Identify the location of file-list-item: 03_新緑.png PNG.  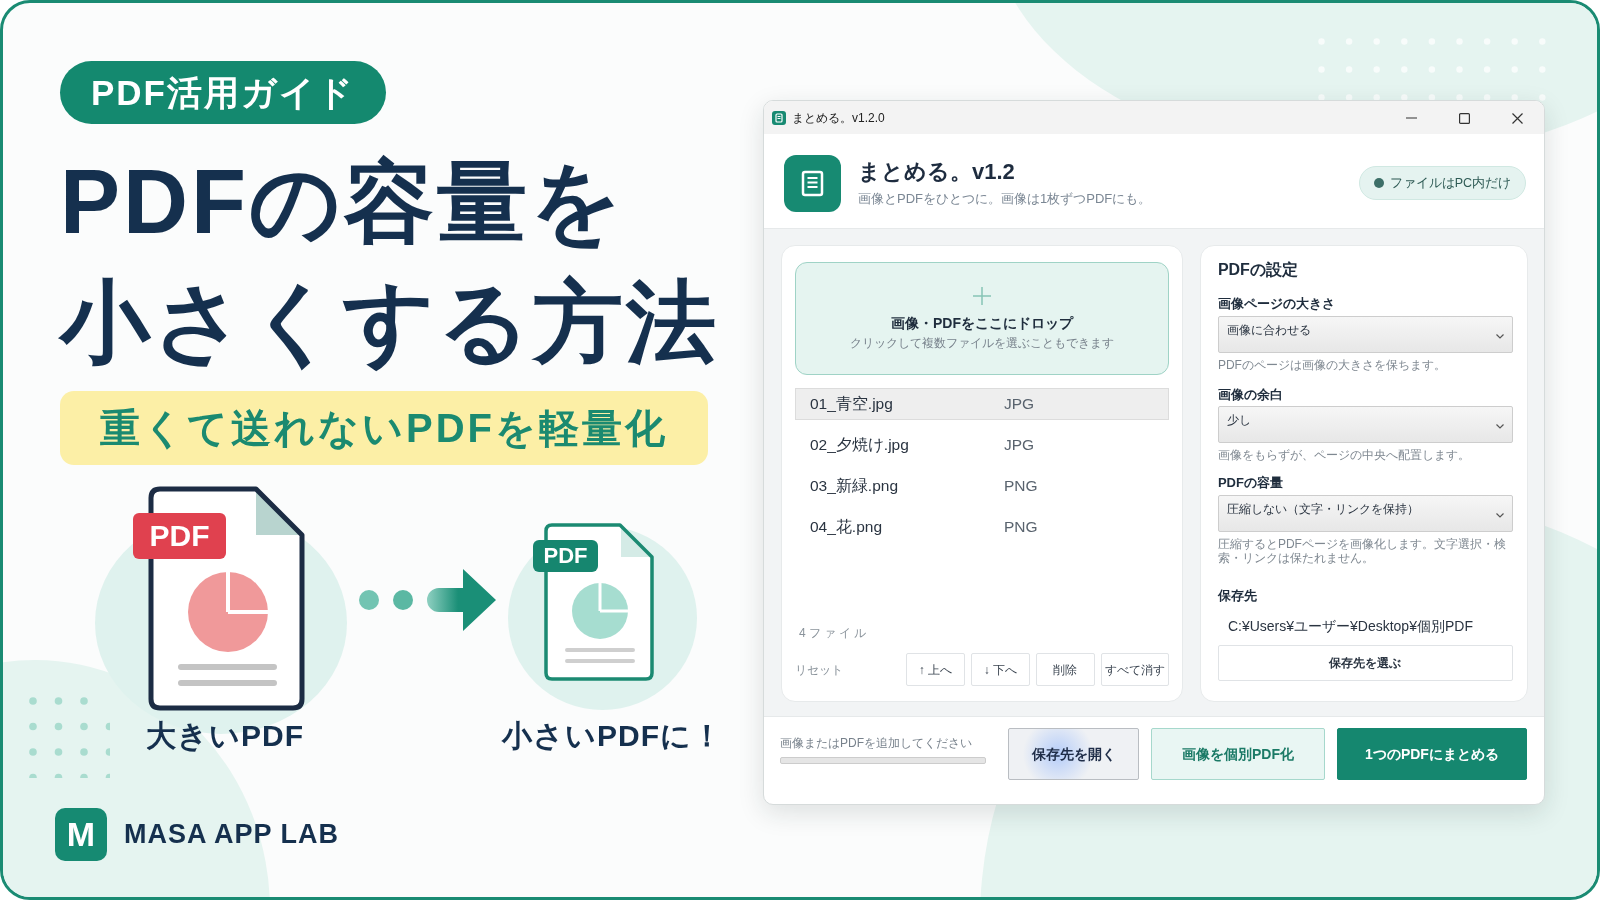
(982, 486).